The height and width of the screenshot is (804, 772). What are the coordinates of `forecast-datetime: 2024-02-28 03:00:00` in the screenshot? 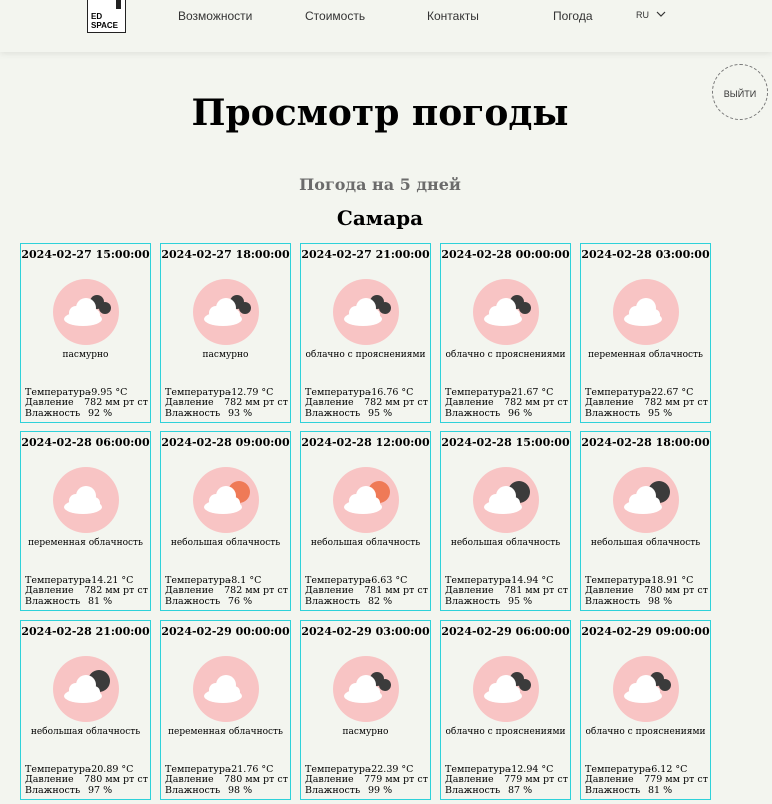 It's located at (645, 254).